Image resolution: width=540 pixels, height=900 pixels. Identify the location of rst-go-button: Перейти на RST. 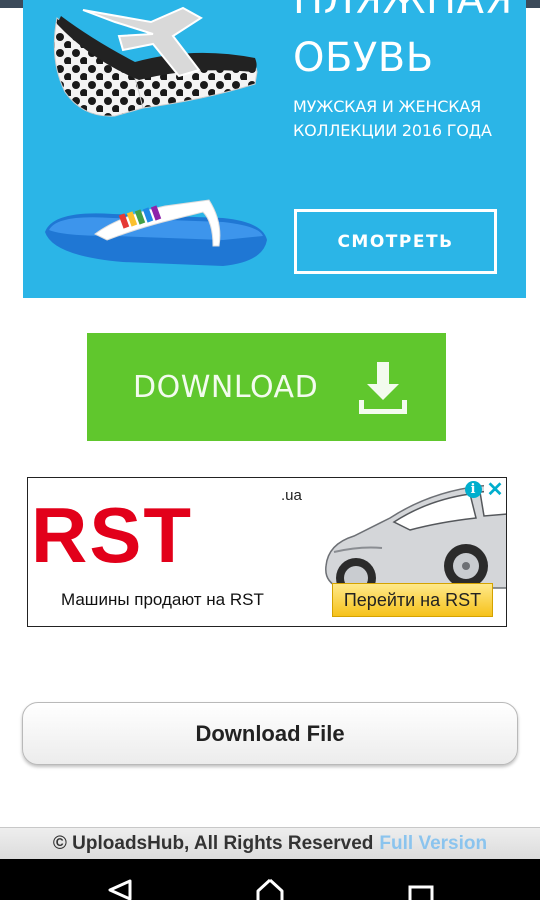
(412, 600).